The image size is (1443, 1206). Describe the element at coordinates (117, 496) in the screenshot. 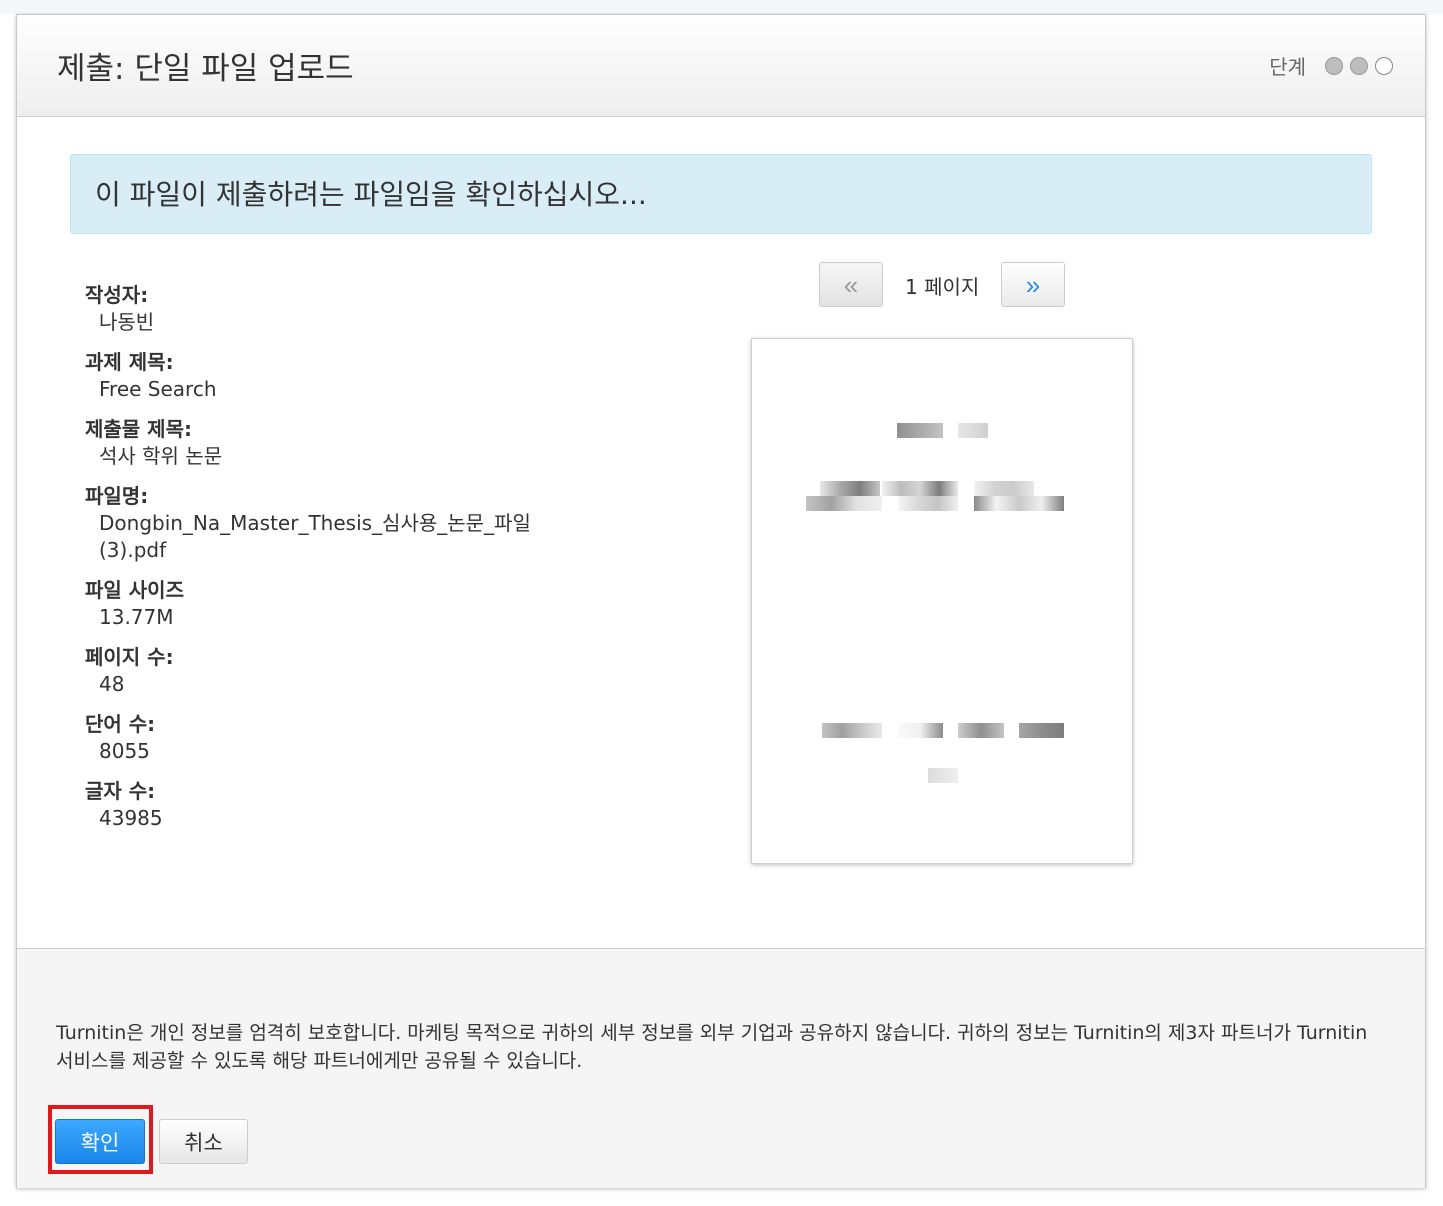

I see `detail-label: 파일명:` at that location.